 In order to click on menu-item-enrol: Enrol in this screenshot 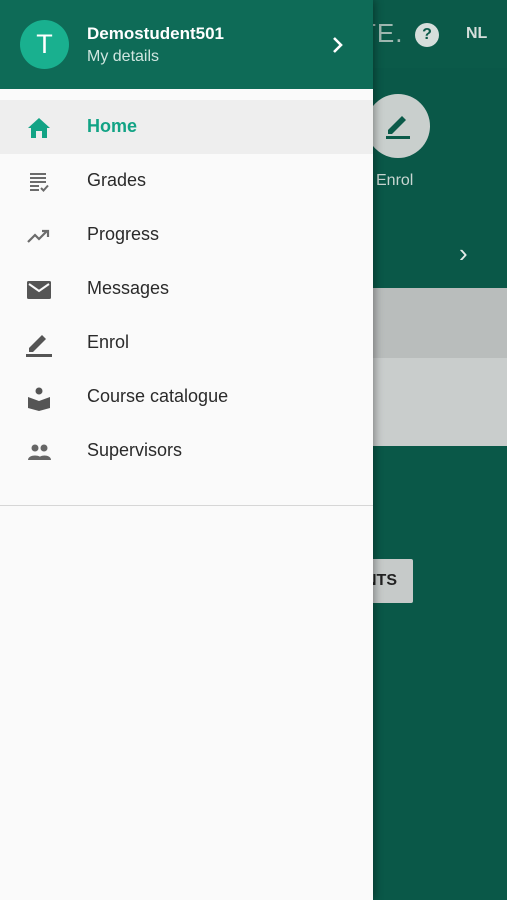, I will do `click(186, 343)`.